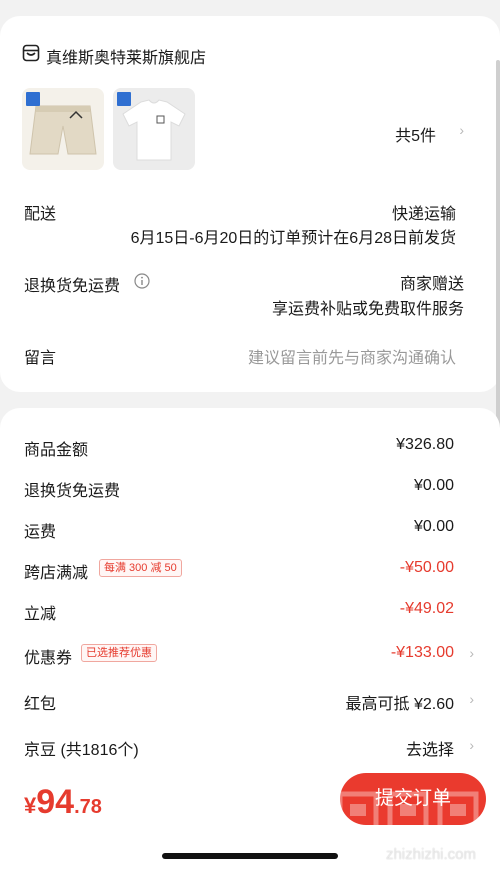 This screenshot has height=871, width=500. Describe the element at coordinates (119, 653) in the screenshot. I see `coupon-badge: 已选推荐优惠` at that location.